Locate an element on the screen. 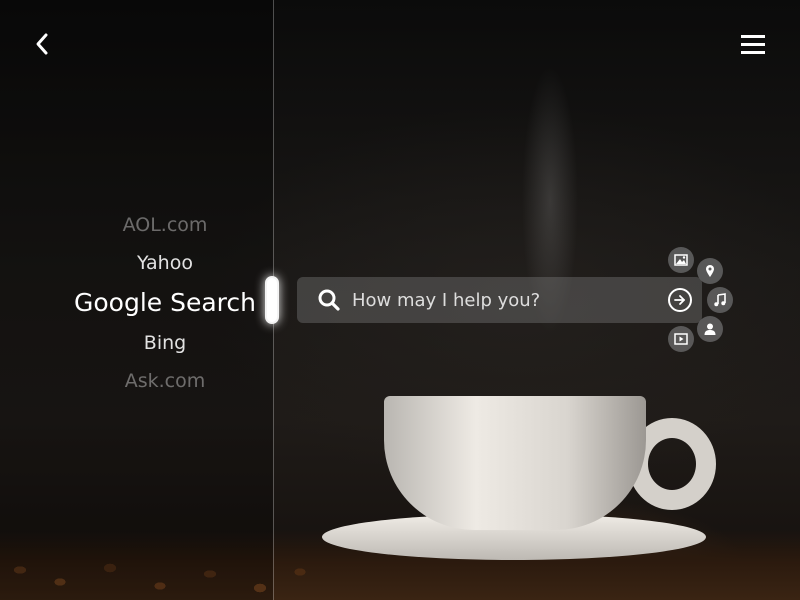  image-filter-button is located at coordinates (681, 260).